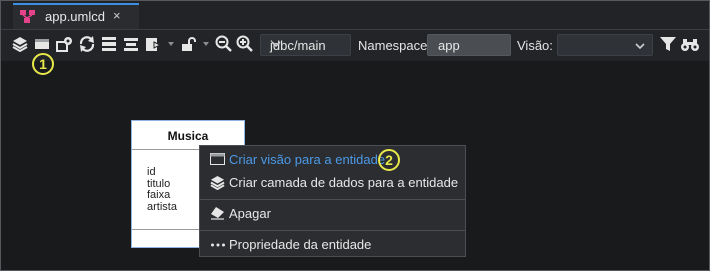 The height and width of the screenshot is (271, 710). Describe the element at coordinates (389, 160) in the screenshot. I see `annotation-marker-2: 2` at that location.